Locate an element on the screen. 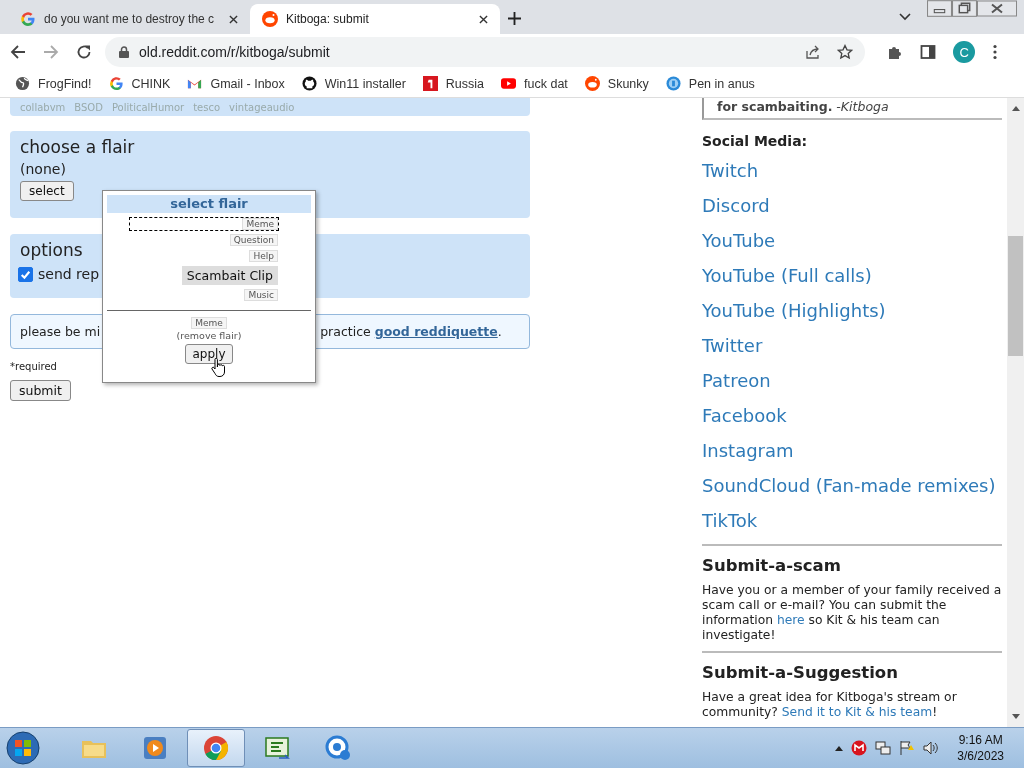 Image resolution: width=1024 pixels, height=768 pixels. required-note: *required is located at coordinates (33, 366).